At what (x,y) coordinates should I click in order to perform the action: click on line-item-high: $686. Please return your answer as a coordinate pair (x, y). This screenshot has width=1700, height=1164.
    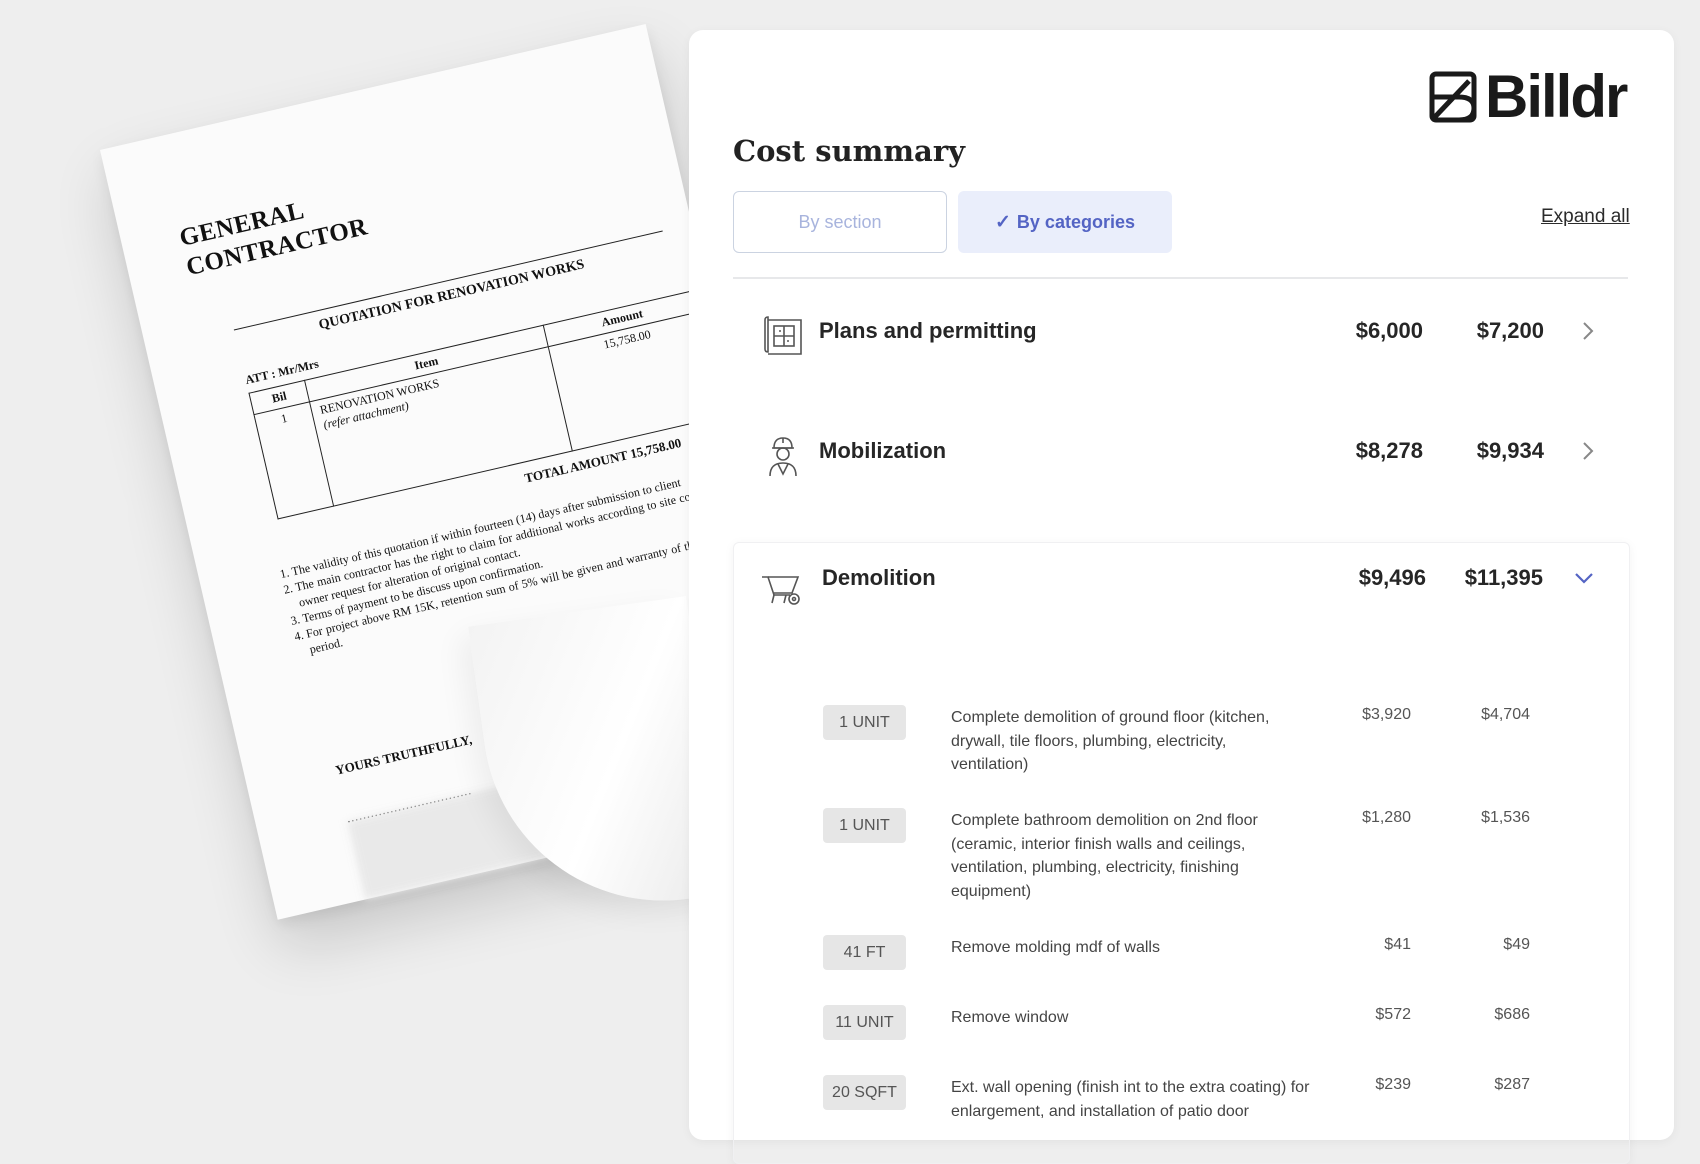
    Looking at the image, I should click on (1512, 1014).